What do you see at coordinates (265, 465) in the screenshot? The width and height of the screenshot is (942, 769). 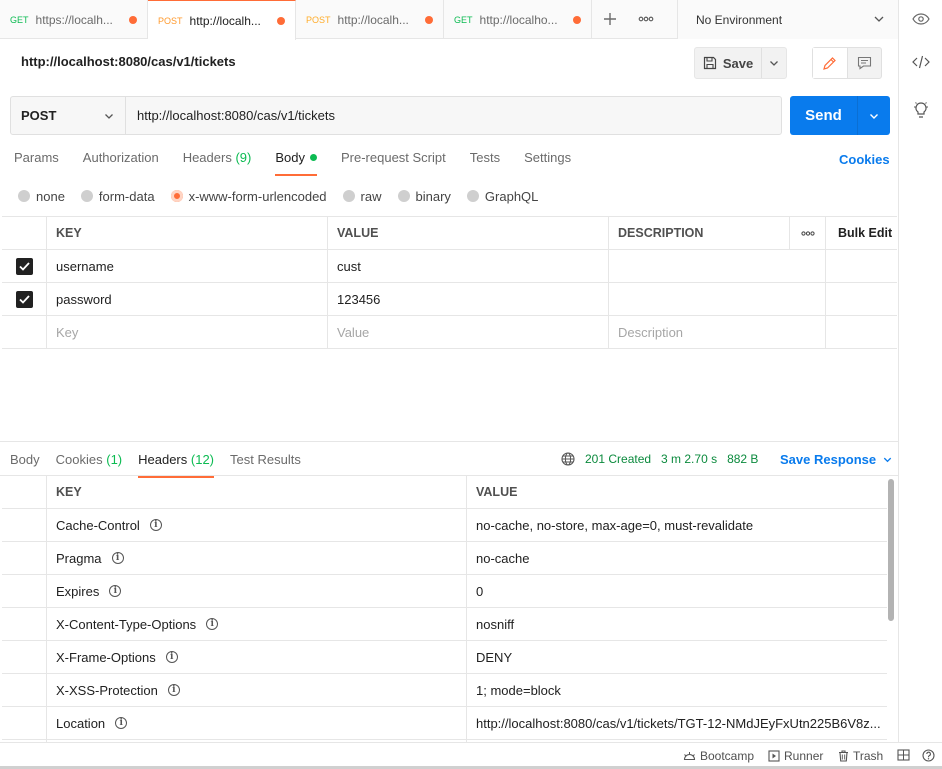 I see `response-tab-test-results: Test Results` at bounding box center [265, 465].